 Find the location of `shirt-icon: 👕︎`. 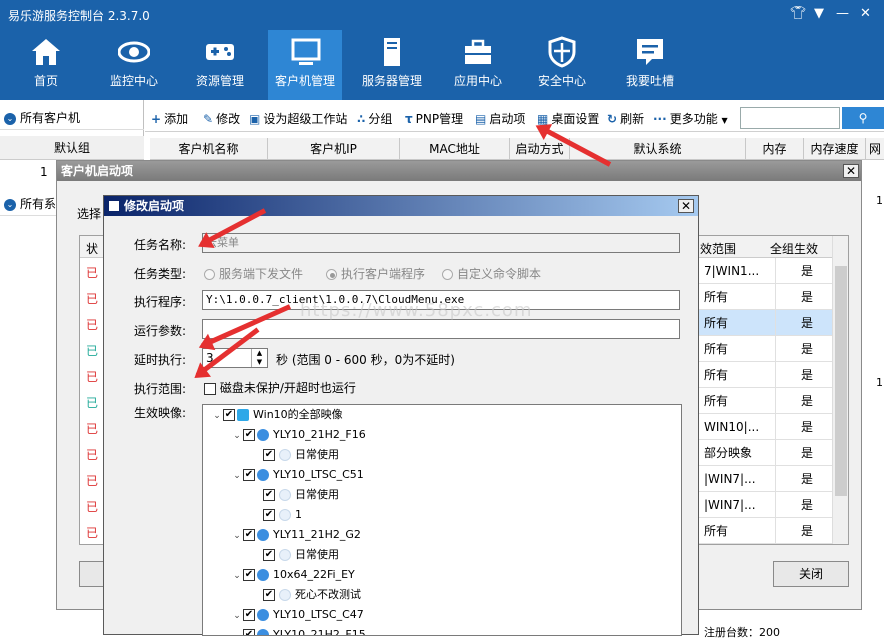

shirt-icon: 👕︎ is located at coordinates (798, 13).